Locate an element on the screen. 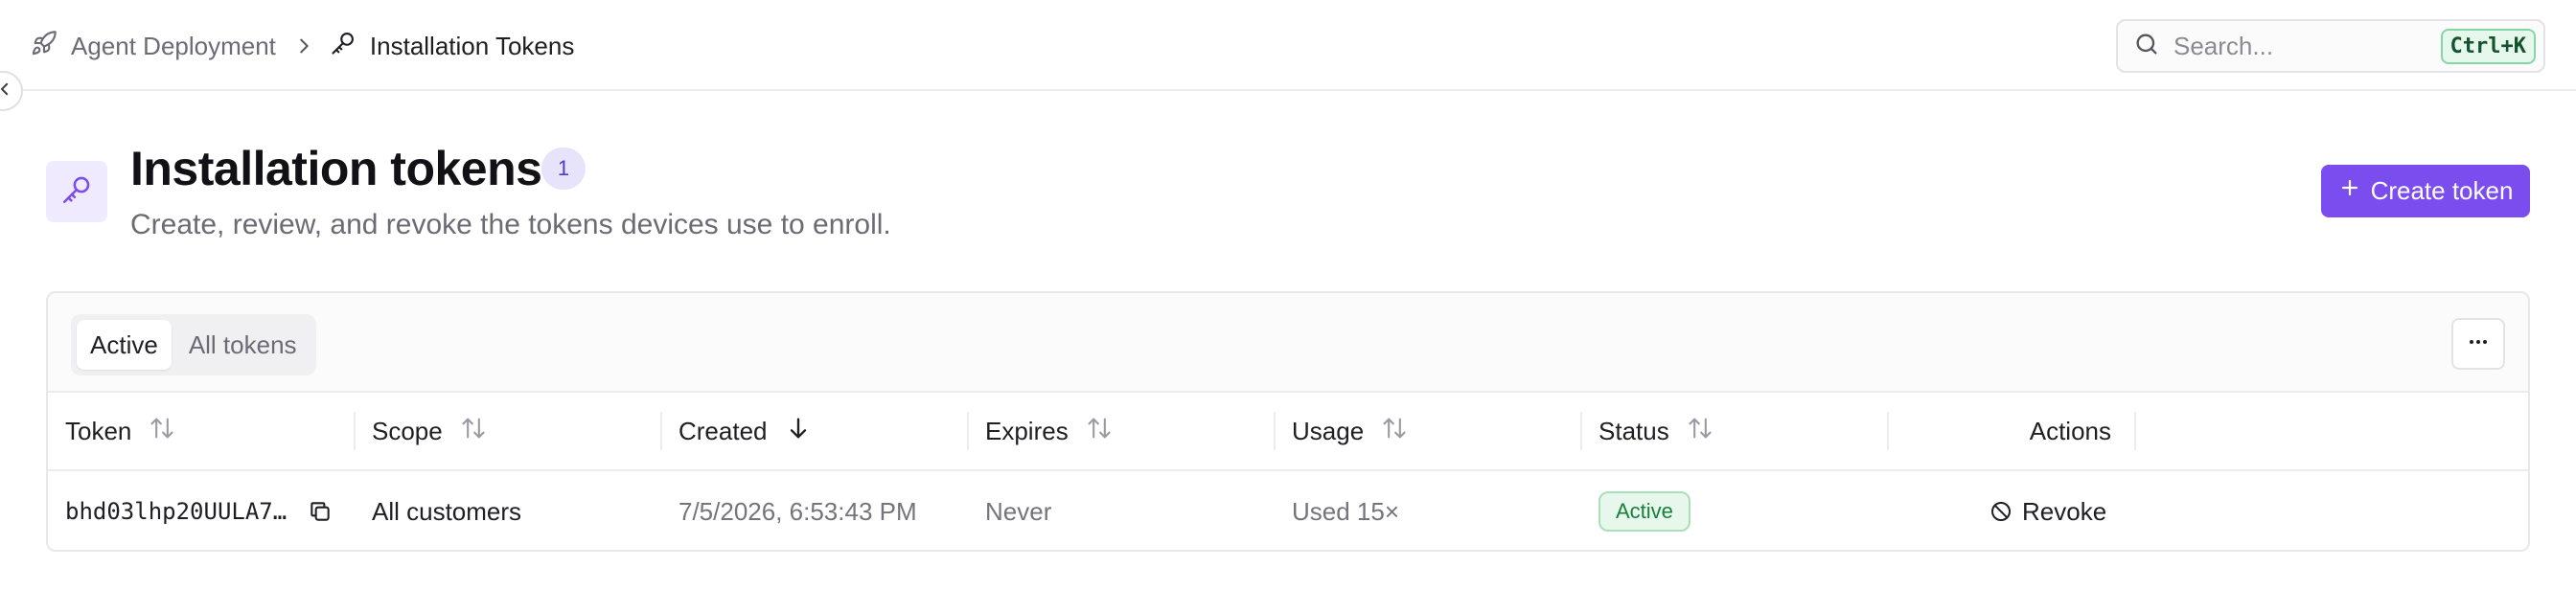 The image size is (2576, 613). create-token-label: Create token is located at coordinates (2442, 190).